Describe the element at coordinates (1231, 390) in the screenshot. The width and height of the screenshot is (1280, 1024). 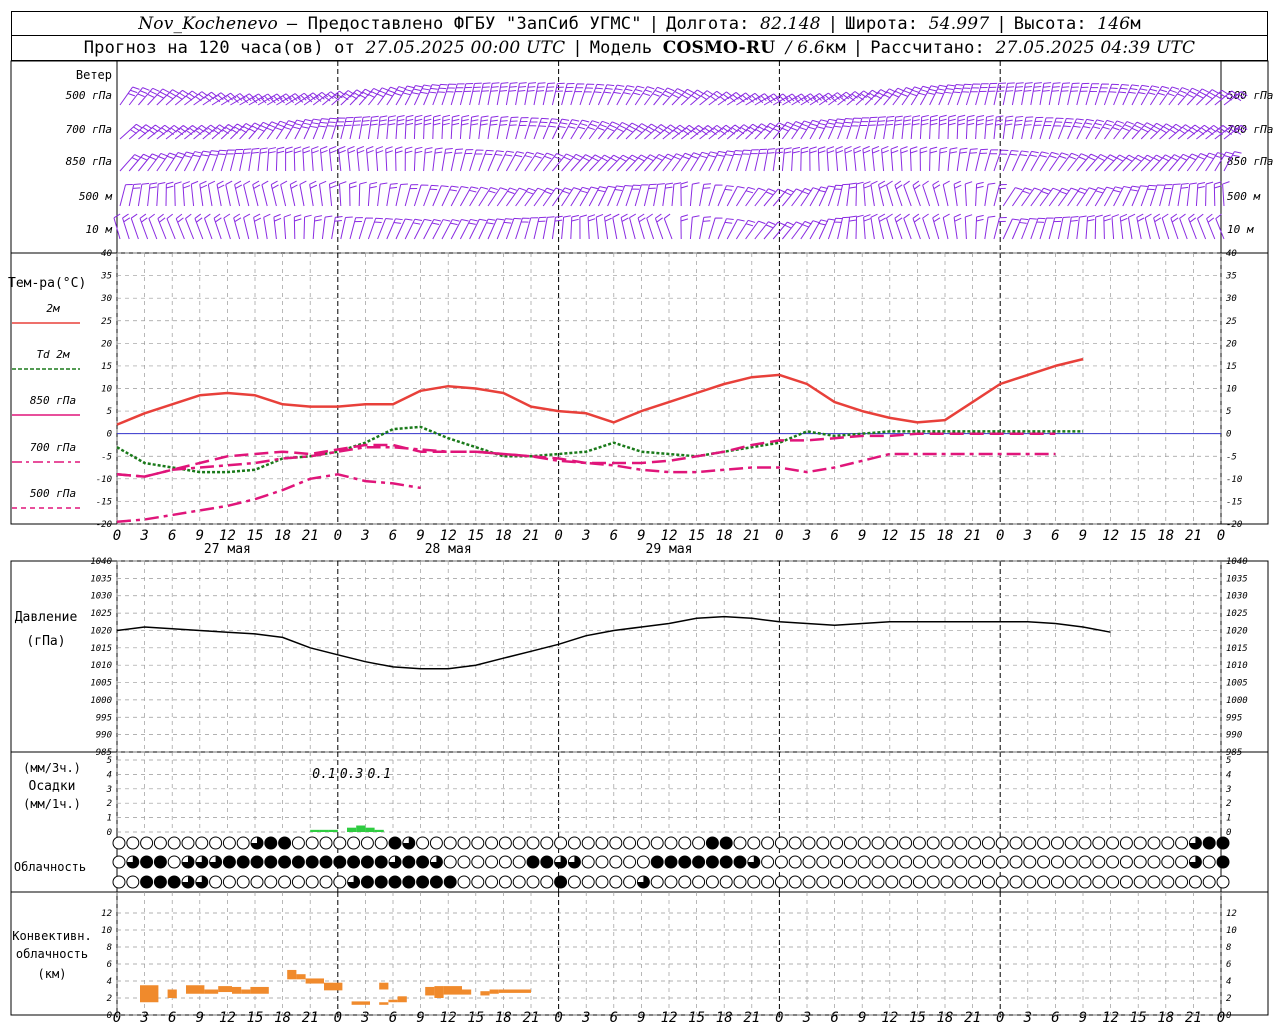
I see `temp-tick-label-right: 10` at that location.